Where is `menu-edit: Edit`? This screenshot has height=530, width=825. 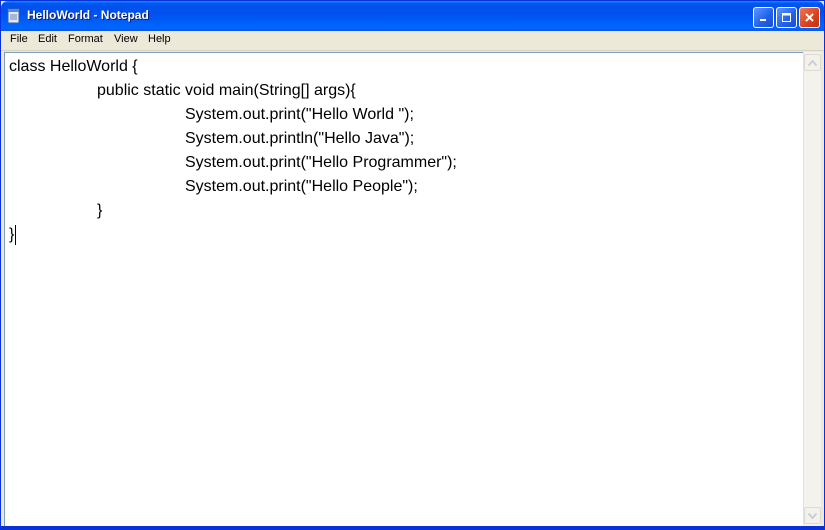 menu-edit: Edit is located at coordinates (47, 39).